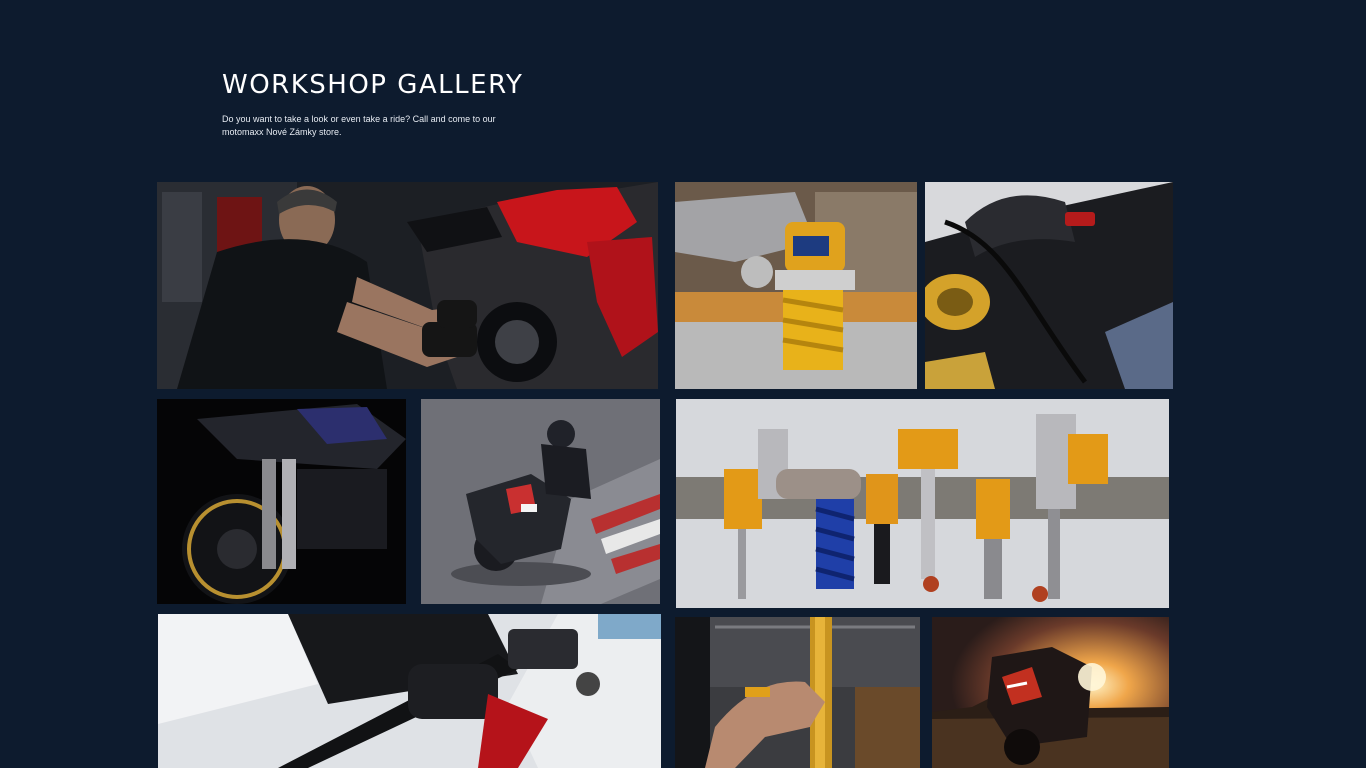 The width and height of the screenshot is (1366, 768). I want to click on gallery-photo-white-bike-handlebar, so click(409, 691).